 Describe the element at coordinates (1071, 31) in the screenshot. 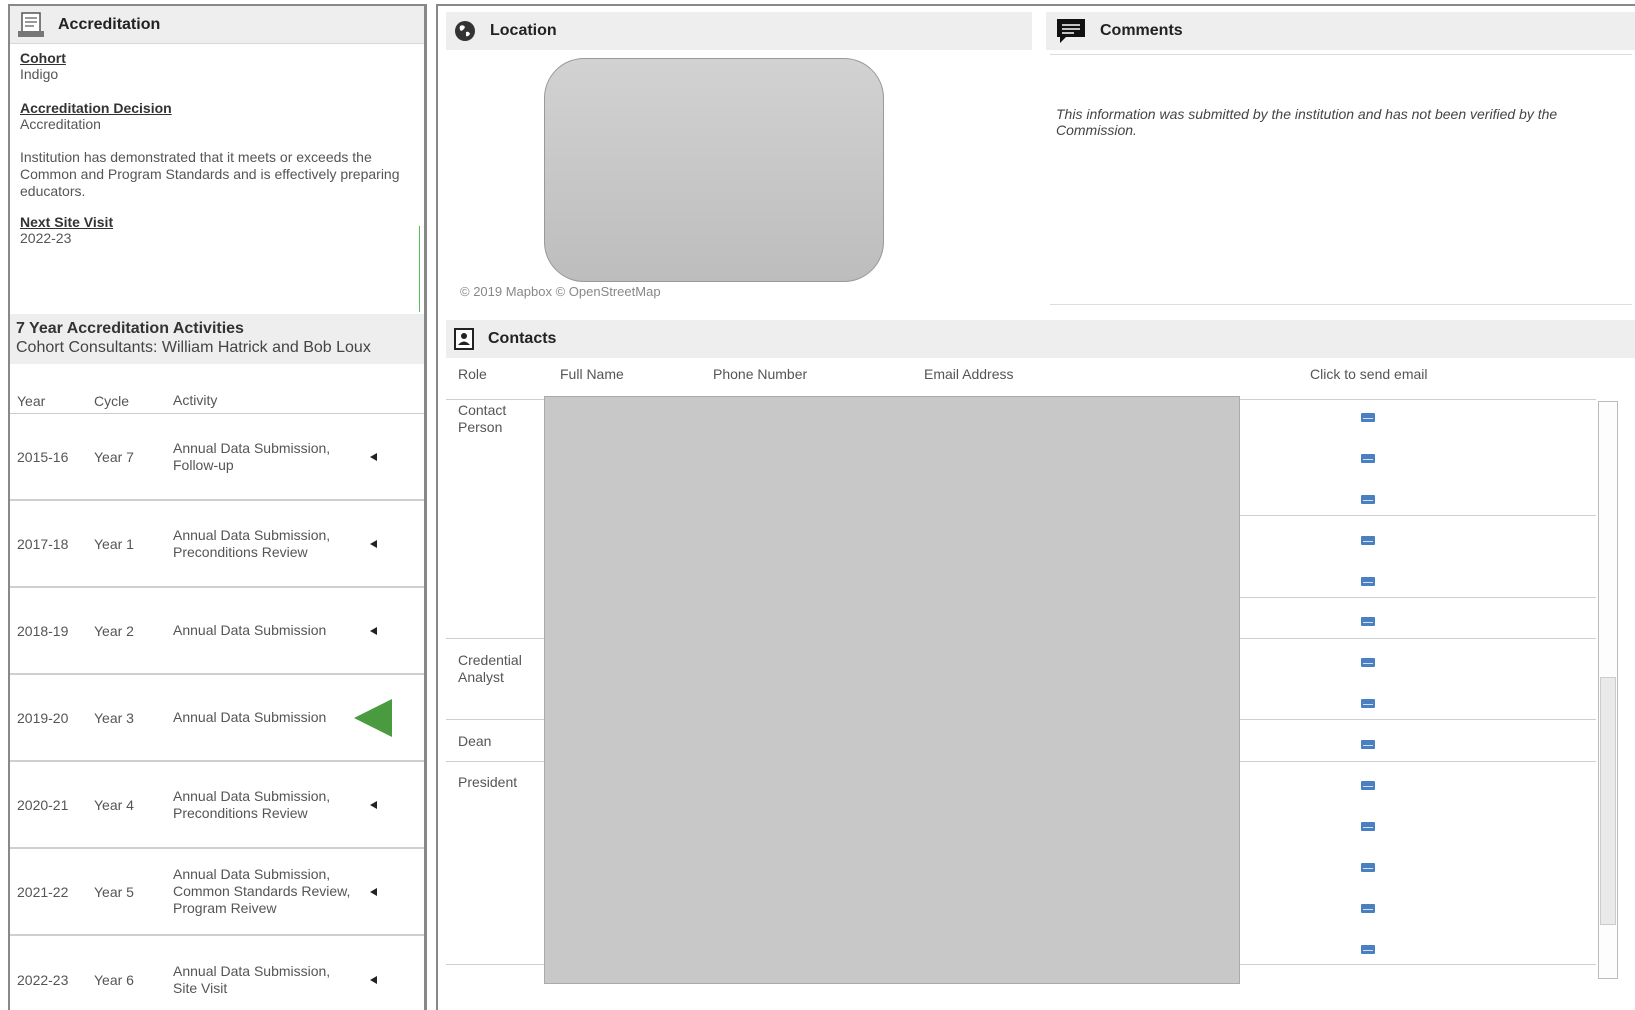

I see `comment-icon` at that location.